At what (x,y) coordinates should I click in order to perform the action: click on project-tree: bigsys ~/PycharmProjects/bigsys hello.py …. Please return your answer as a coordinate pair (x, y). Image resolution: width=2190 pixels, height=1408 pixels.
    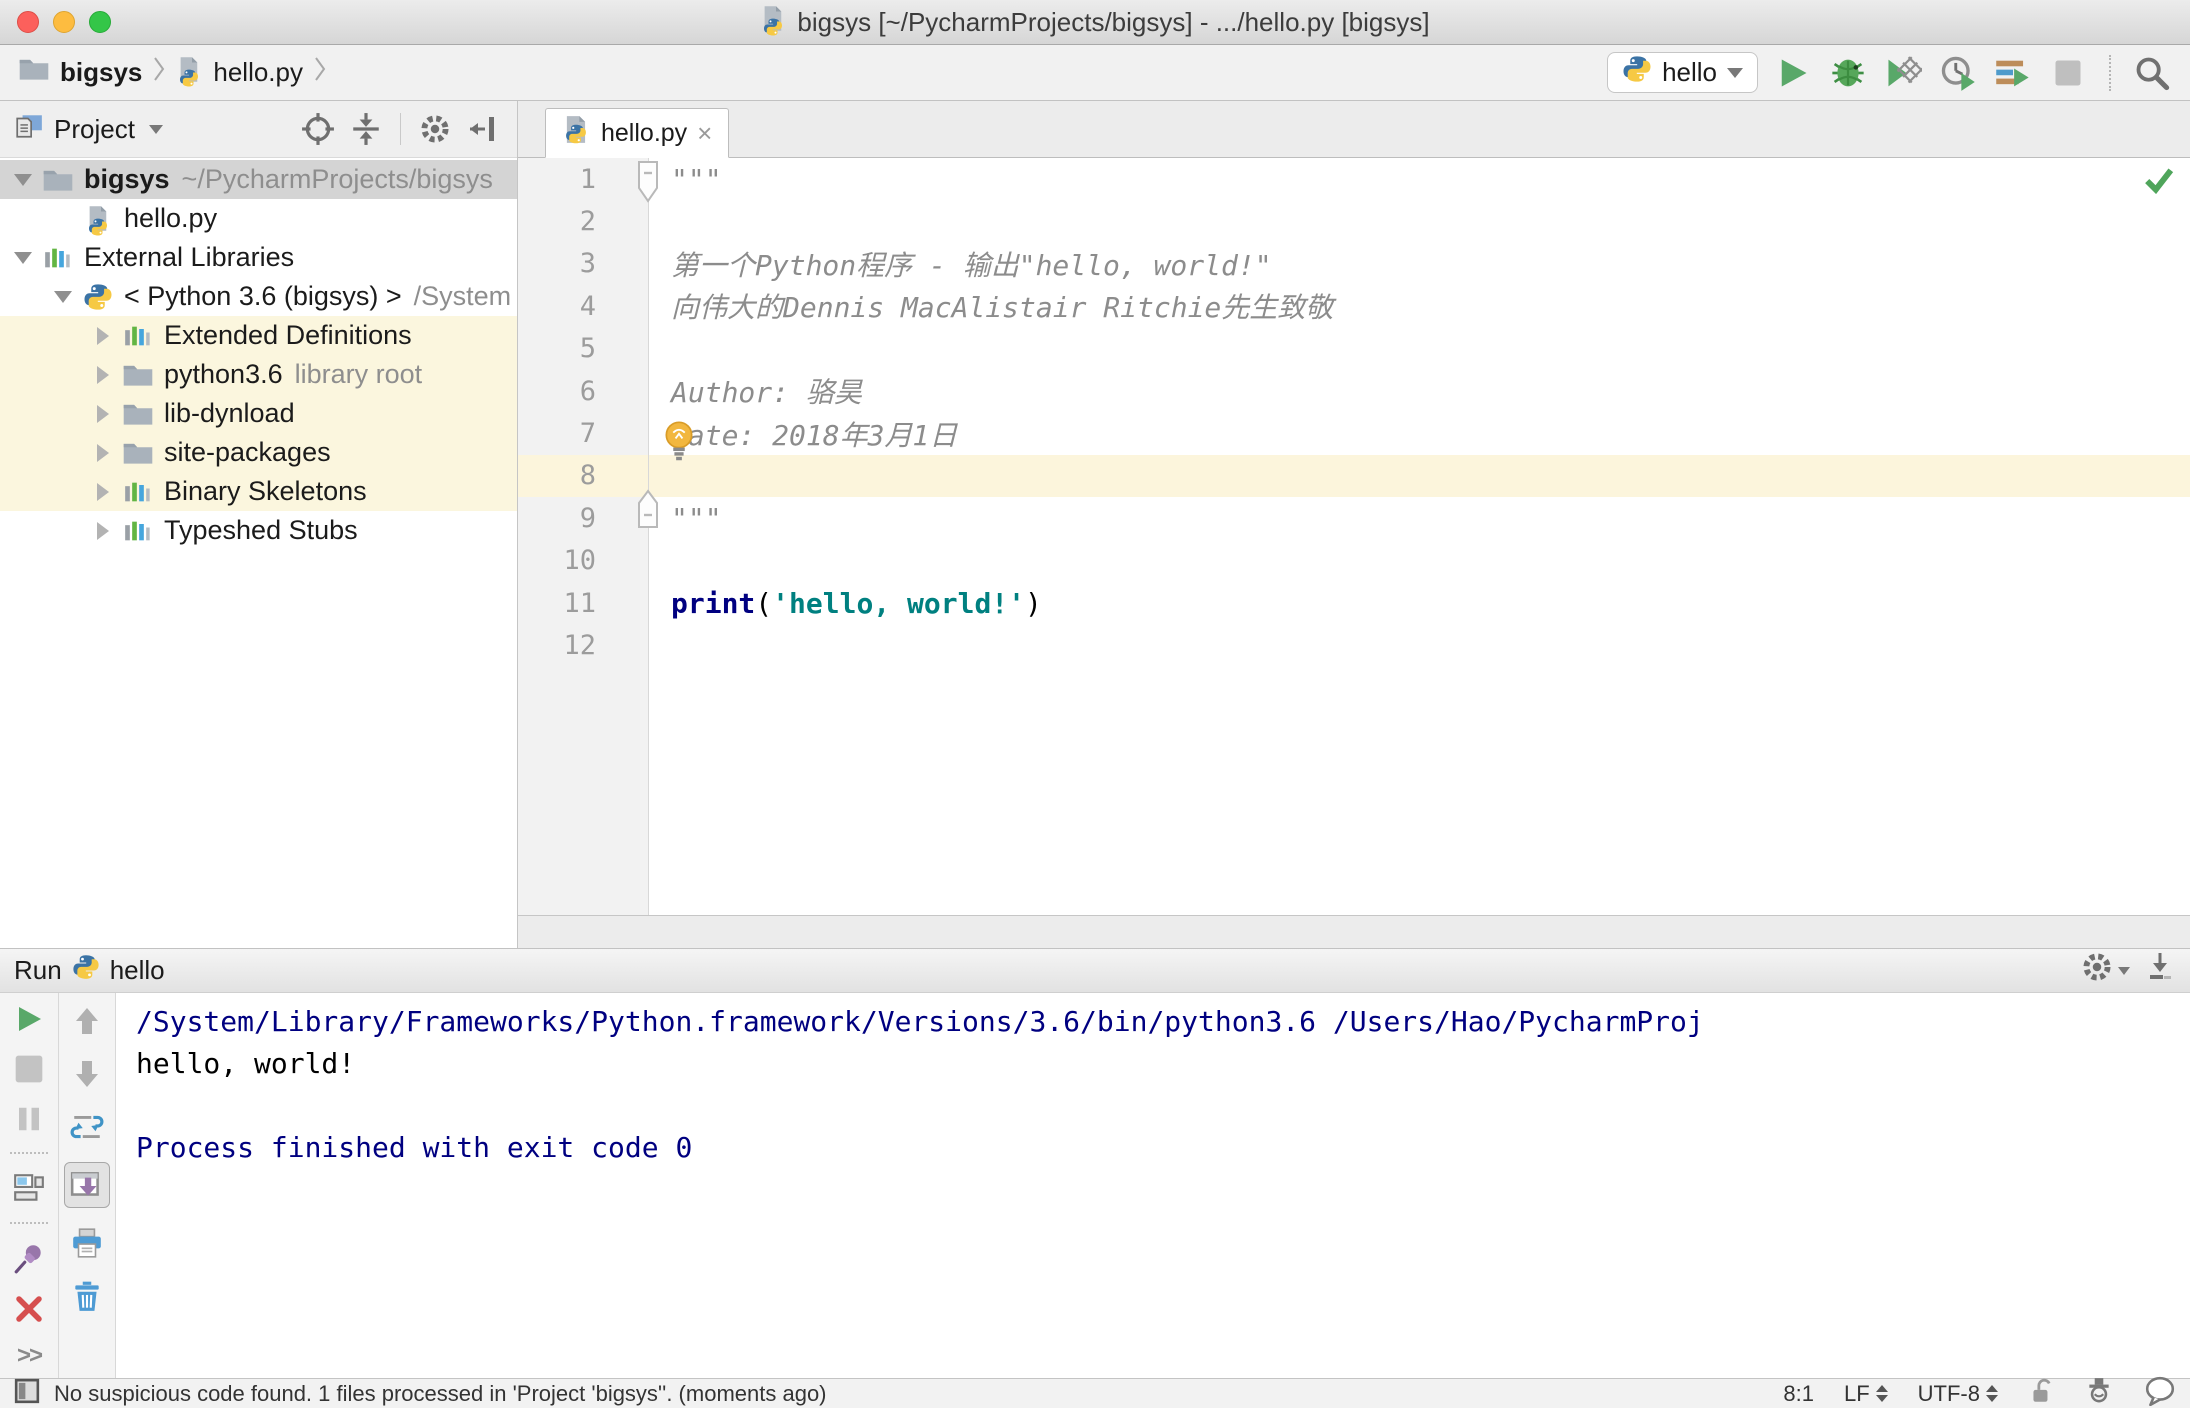
    Looking at the image, I should click on (258, 553).